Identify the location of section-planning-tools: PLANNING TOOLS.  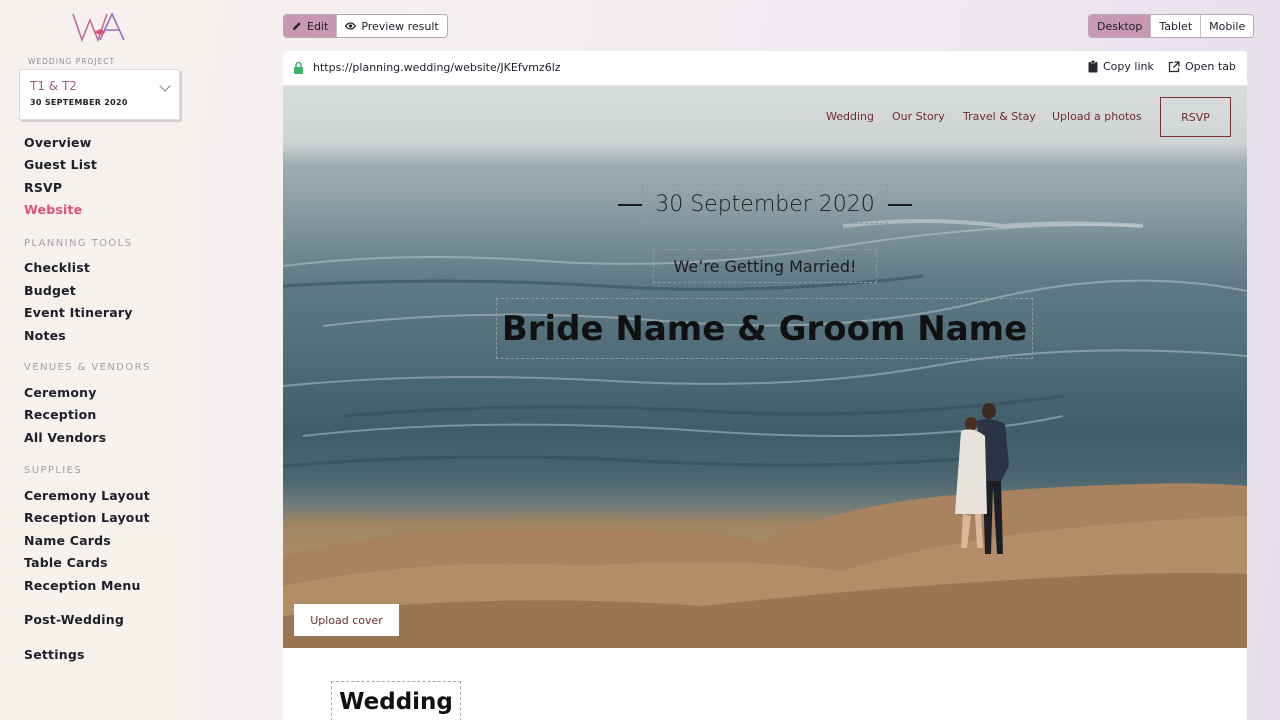
(78, 243).